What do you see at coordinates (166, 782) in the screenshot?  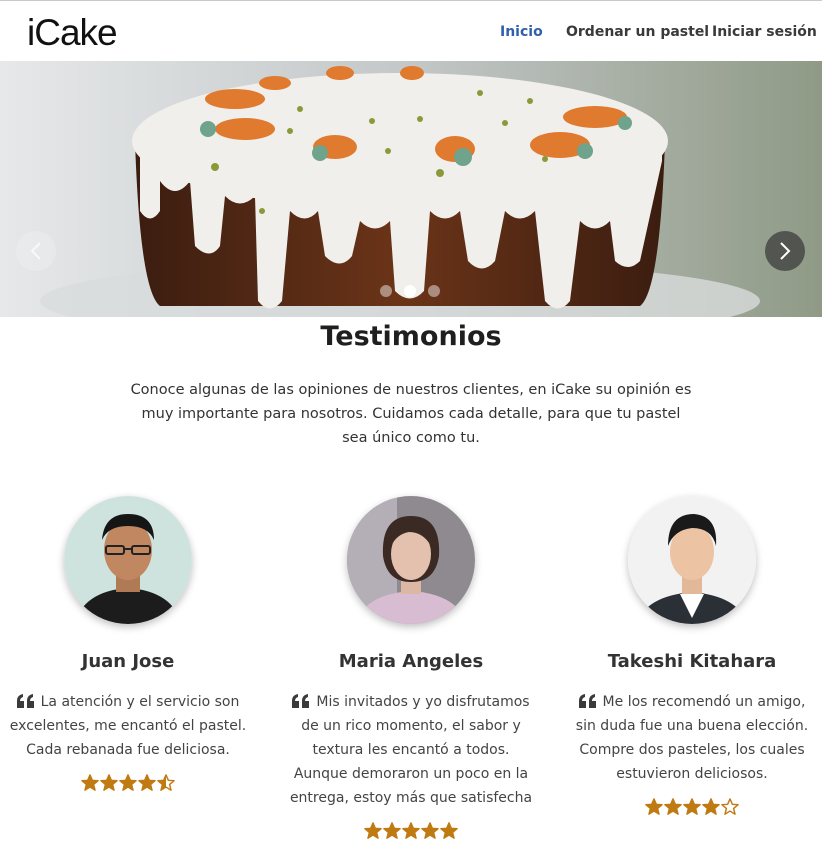 I see `star-half-icon` at bounding box center [166, 782].